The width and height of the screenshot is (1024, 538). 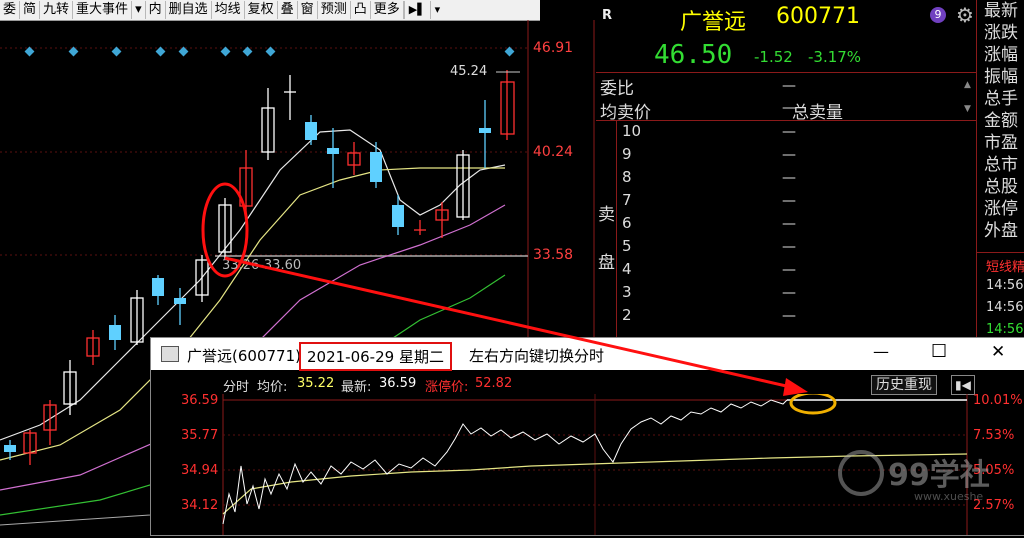 I want to click on current-price: 46.50, so click(x=693, y=55).